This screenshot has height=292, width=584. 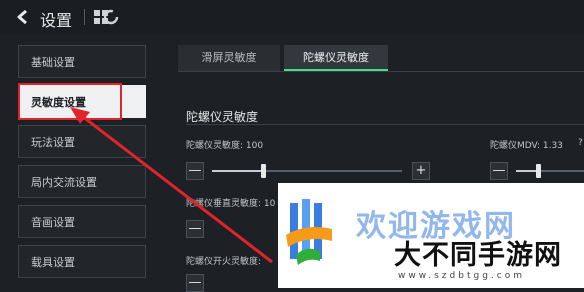 I want to click on watermark-logo, so click(x=309, y=232).